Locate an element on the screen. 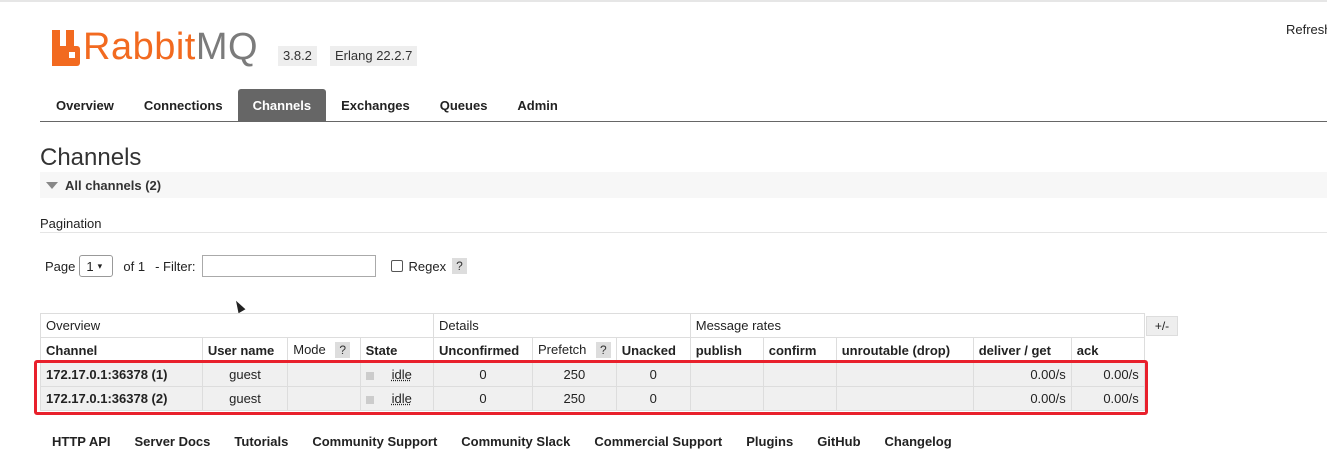  pagination-controls: Page 1 ▾ of 1 - Filter: Regex ? is located at coordinates (256, 266).